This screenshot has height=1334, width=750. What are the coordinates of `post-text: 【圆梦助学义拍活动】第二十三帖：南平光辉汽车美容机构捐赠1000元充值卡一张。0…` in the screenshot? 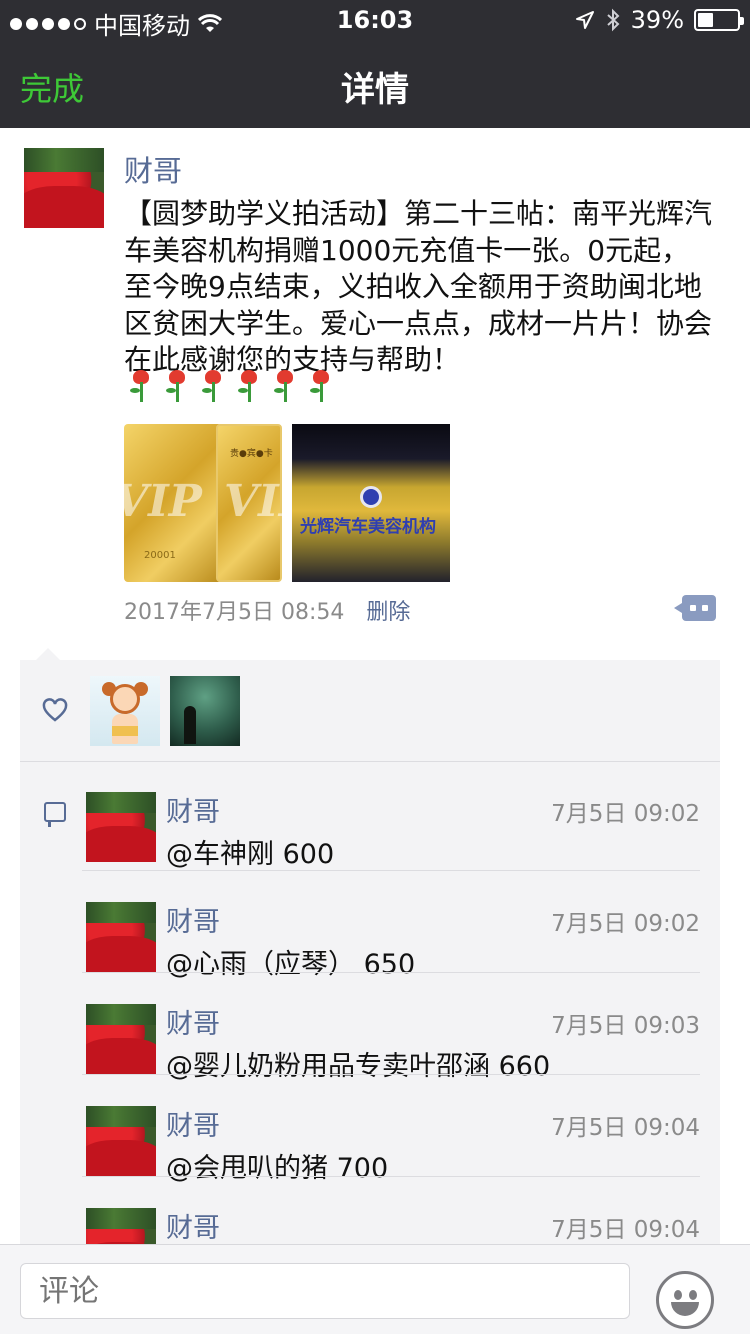 It's located at (418, 286).